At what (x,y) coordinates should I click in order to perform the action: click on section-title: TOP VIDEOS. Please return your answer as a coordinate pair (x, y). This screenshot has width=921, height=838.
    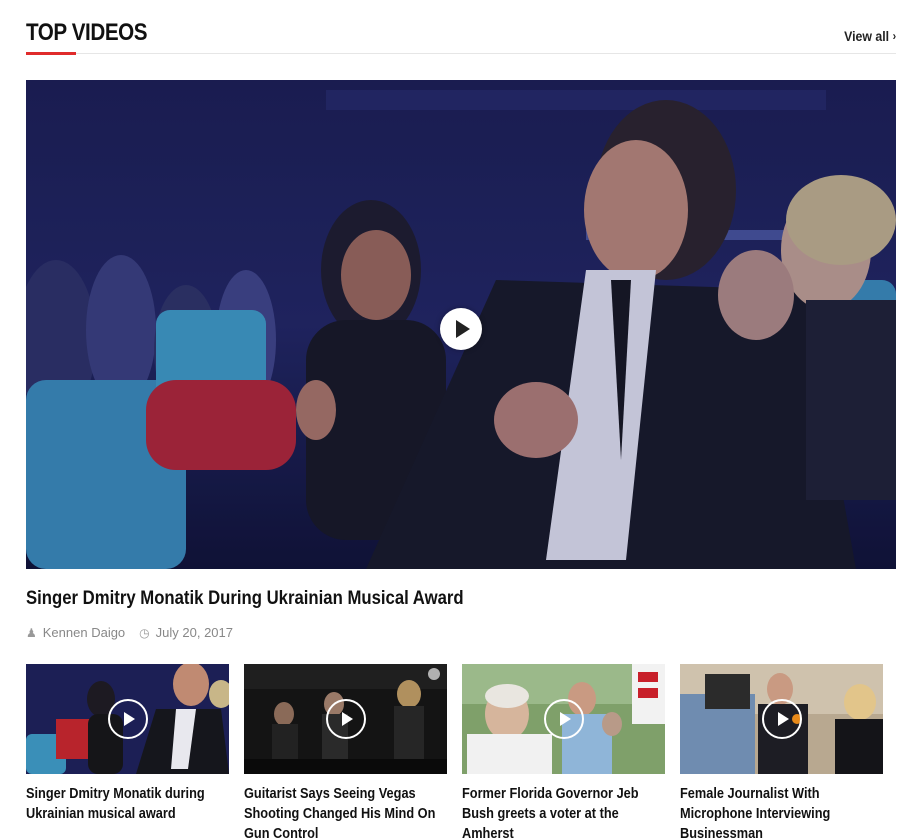
    Looking at the image, I should click on (87, 32).